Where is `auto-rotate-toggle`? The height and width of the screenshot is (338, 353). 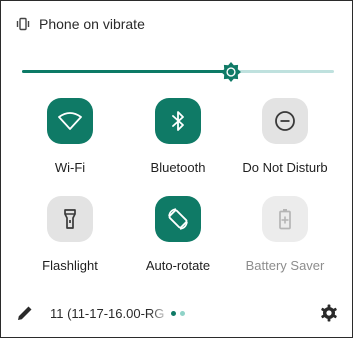 auto-rotate-toggle is located at coordinates (178, 219).